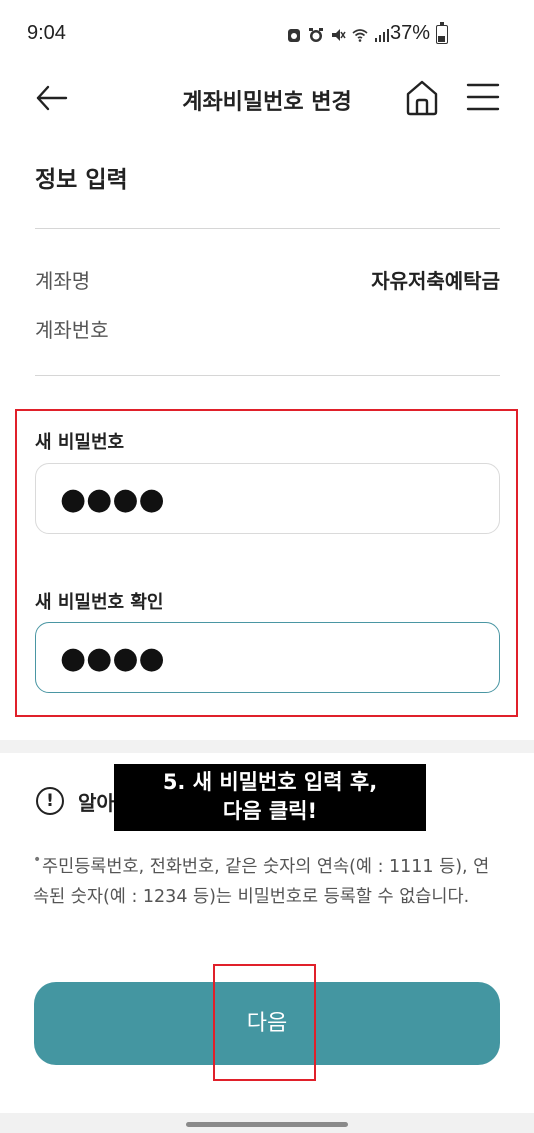 This screenshot has width=534, height=1133. Describe the element at coordinates (50, 801) in the screenshot. I see `exclamation-circle-icon: !` at that location.